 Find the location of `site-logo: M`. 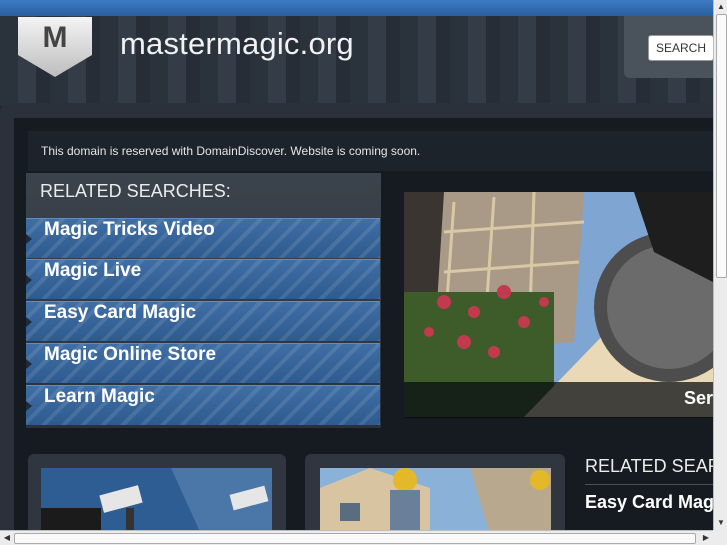

site-logo: M is located at coordinates (55, 47).